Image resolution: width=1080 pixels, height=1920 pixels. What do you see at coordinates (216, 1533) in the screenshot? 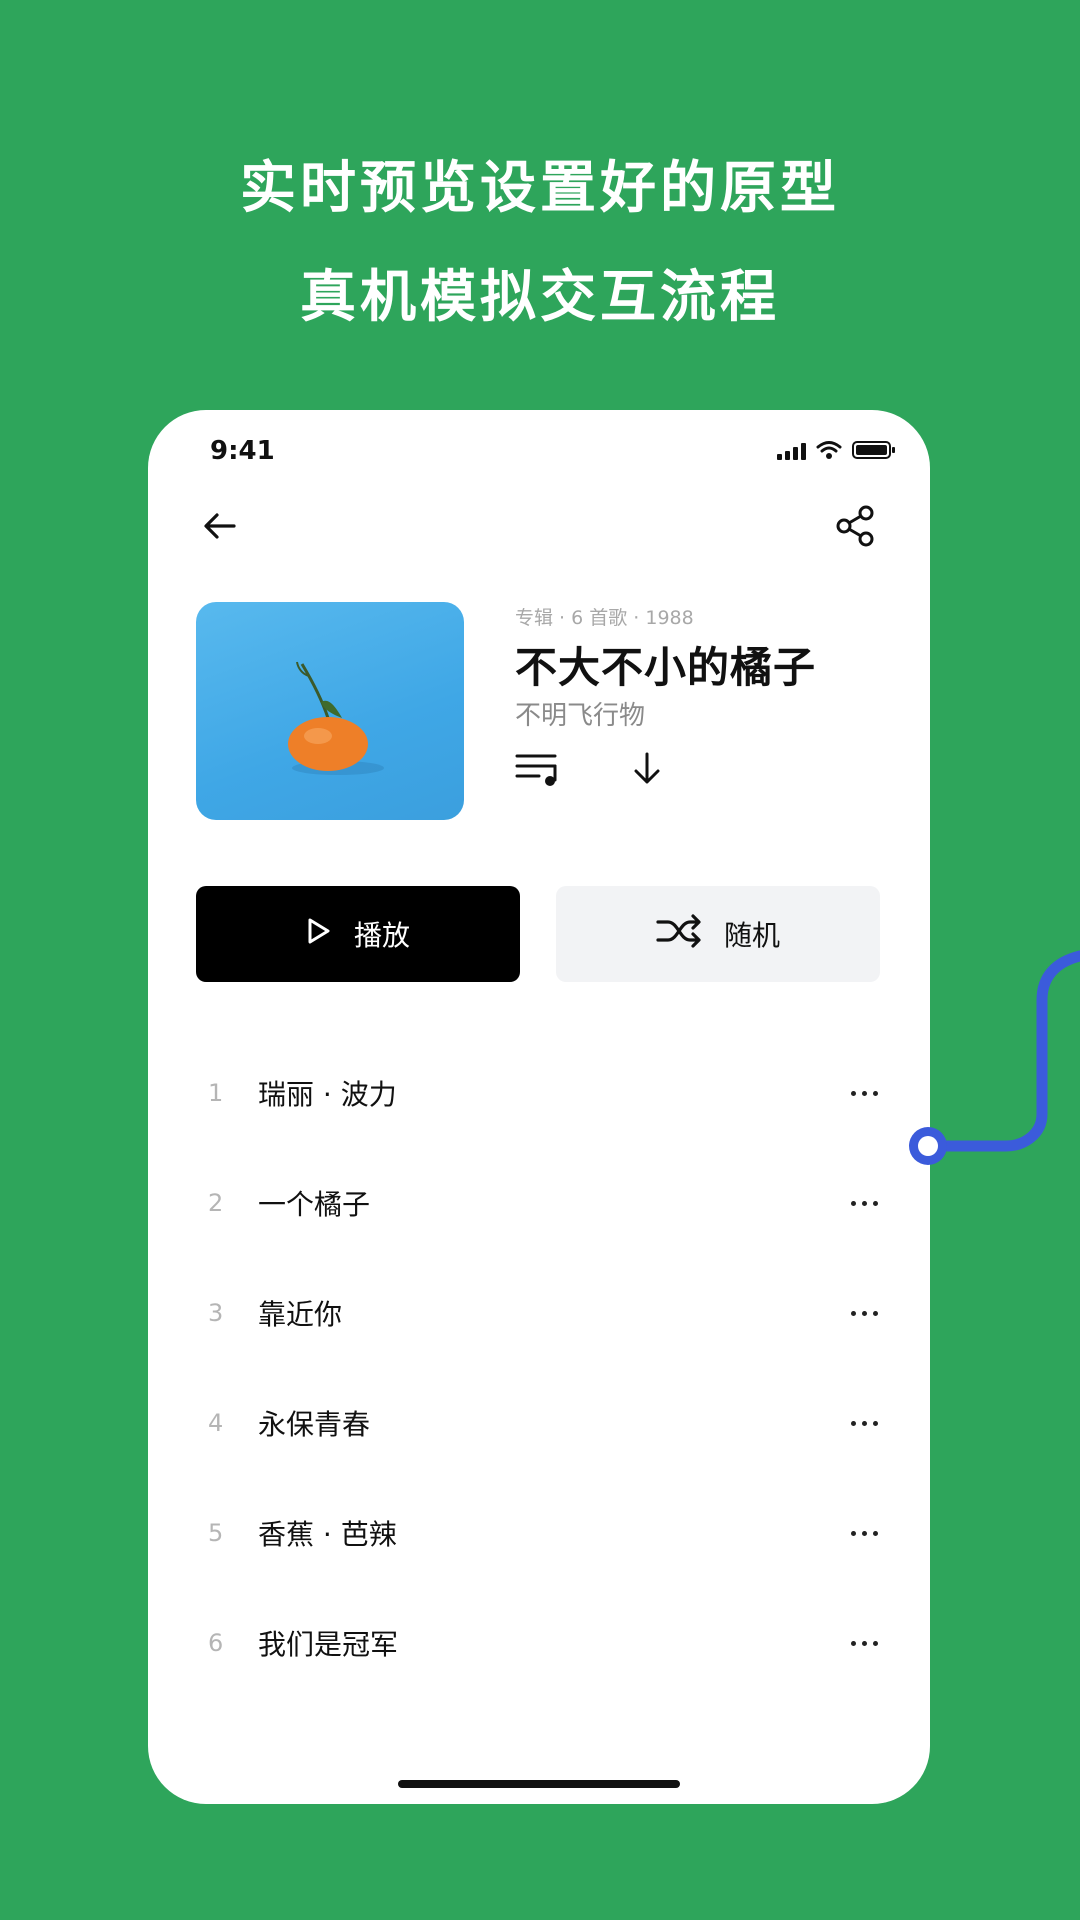
I see `track-number: 5` at bounding box center [216, 1533].